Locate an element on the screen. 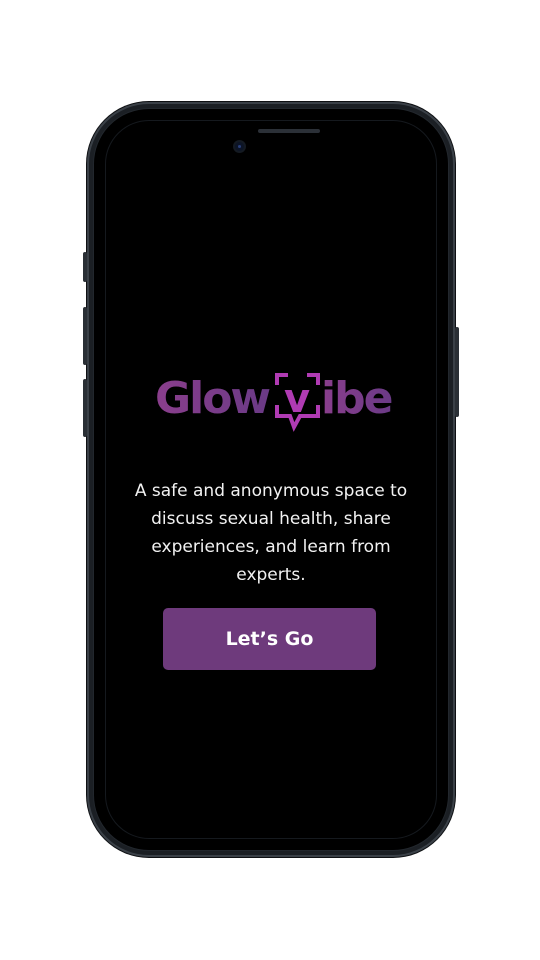  lets-go-button: Let’s Go is located at coordinates (269, 639).